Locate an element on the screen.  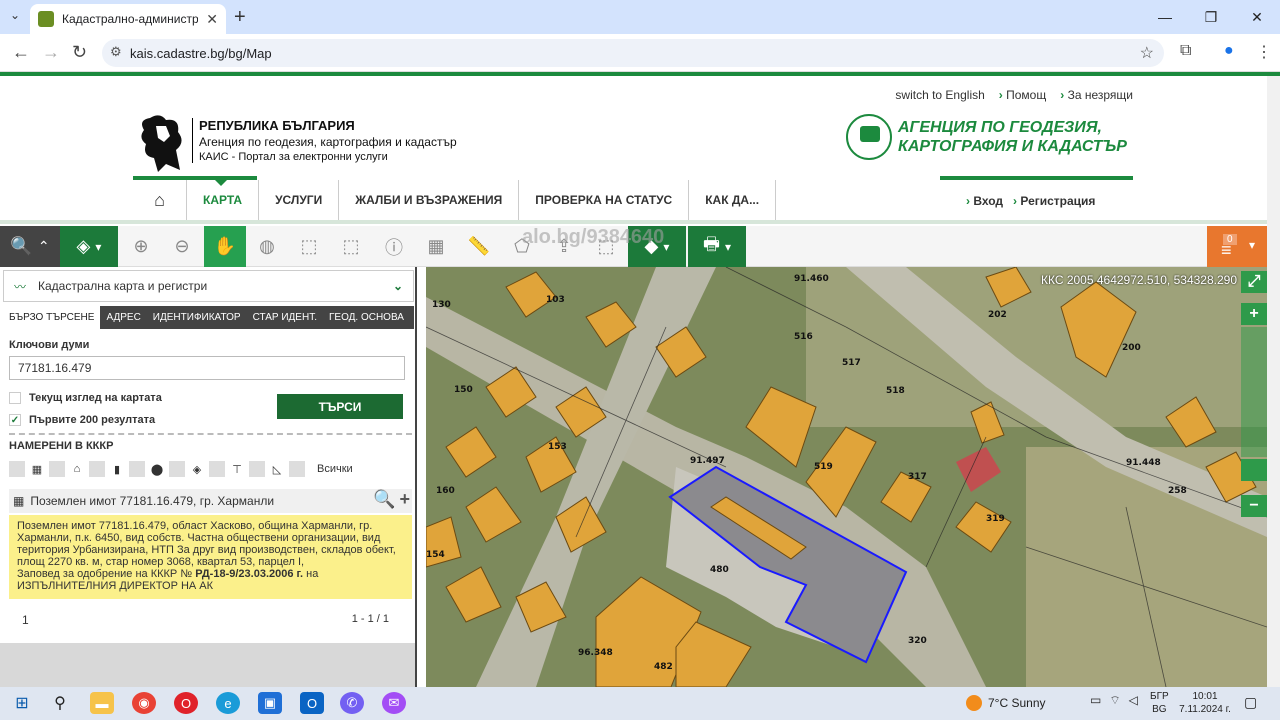
add-icon: + is located at coordinates (404, 499).